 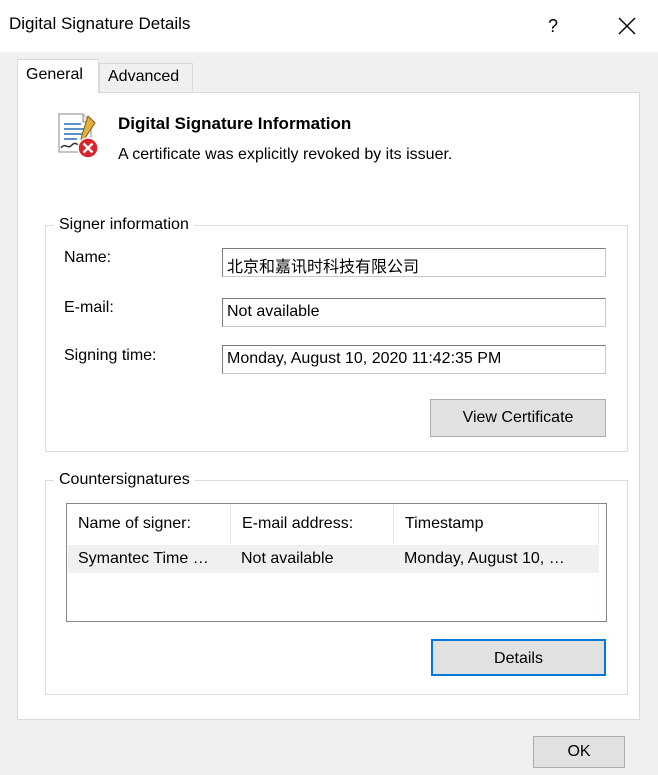 What do you see at coordinates (88, 257) in the screenshot?
I see `name-label: Name:` at bounding box center [88, 257].